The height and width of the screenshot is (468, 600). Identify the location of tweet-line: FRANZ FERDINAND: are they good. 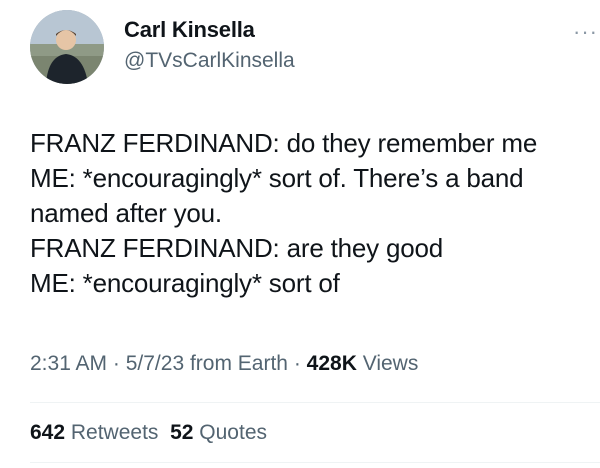
(237, 248).